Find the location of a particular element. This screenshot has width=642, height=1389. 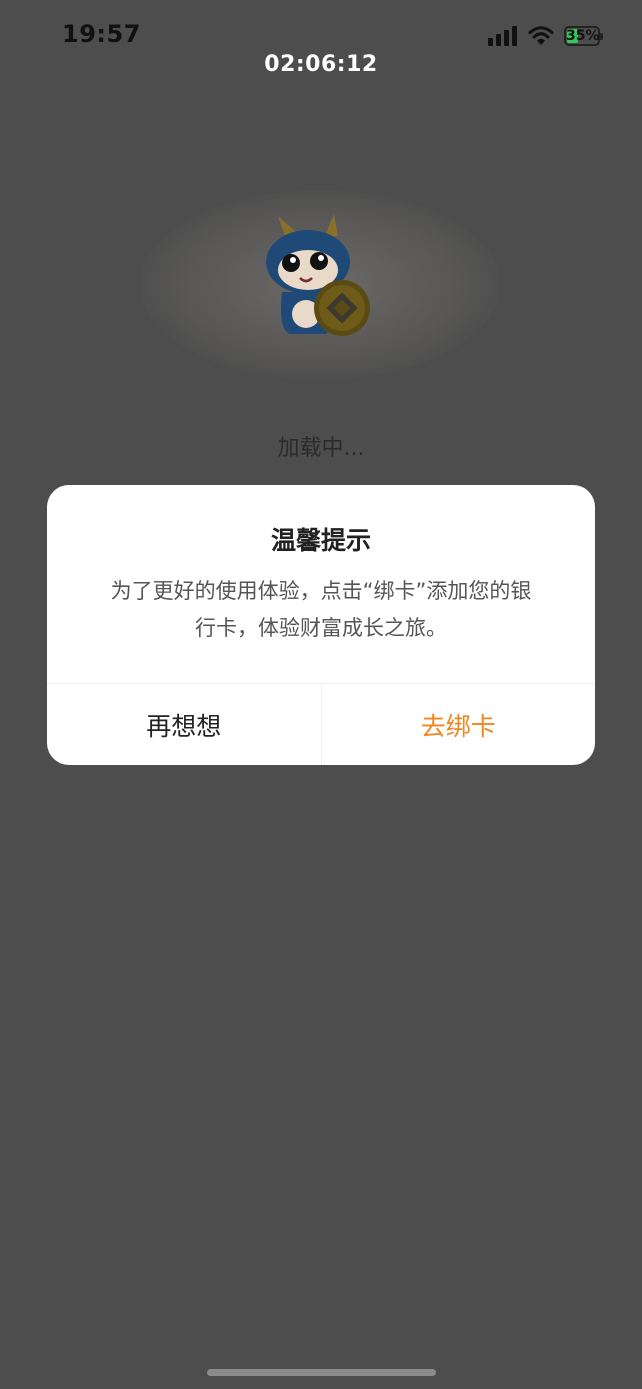

dialog-actions: 再想想 去绑卡 is located at coordinates (321, 724).